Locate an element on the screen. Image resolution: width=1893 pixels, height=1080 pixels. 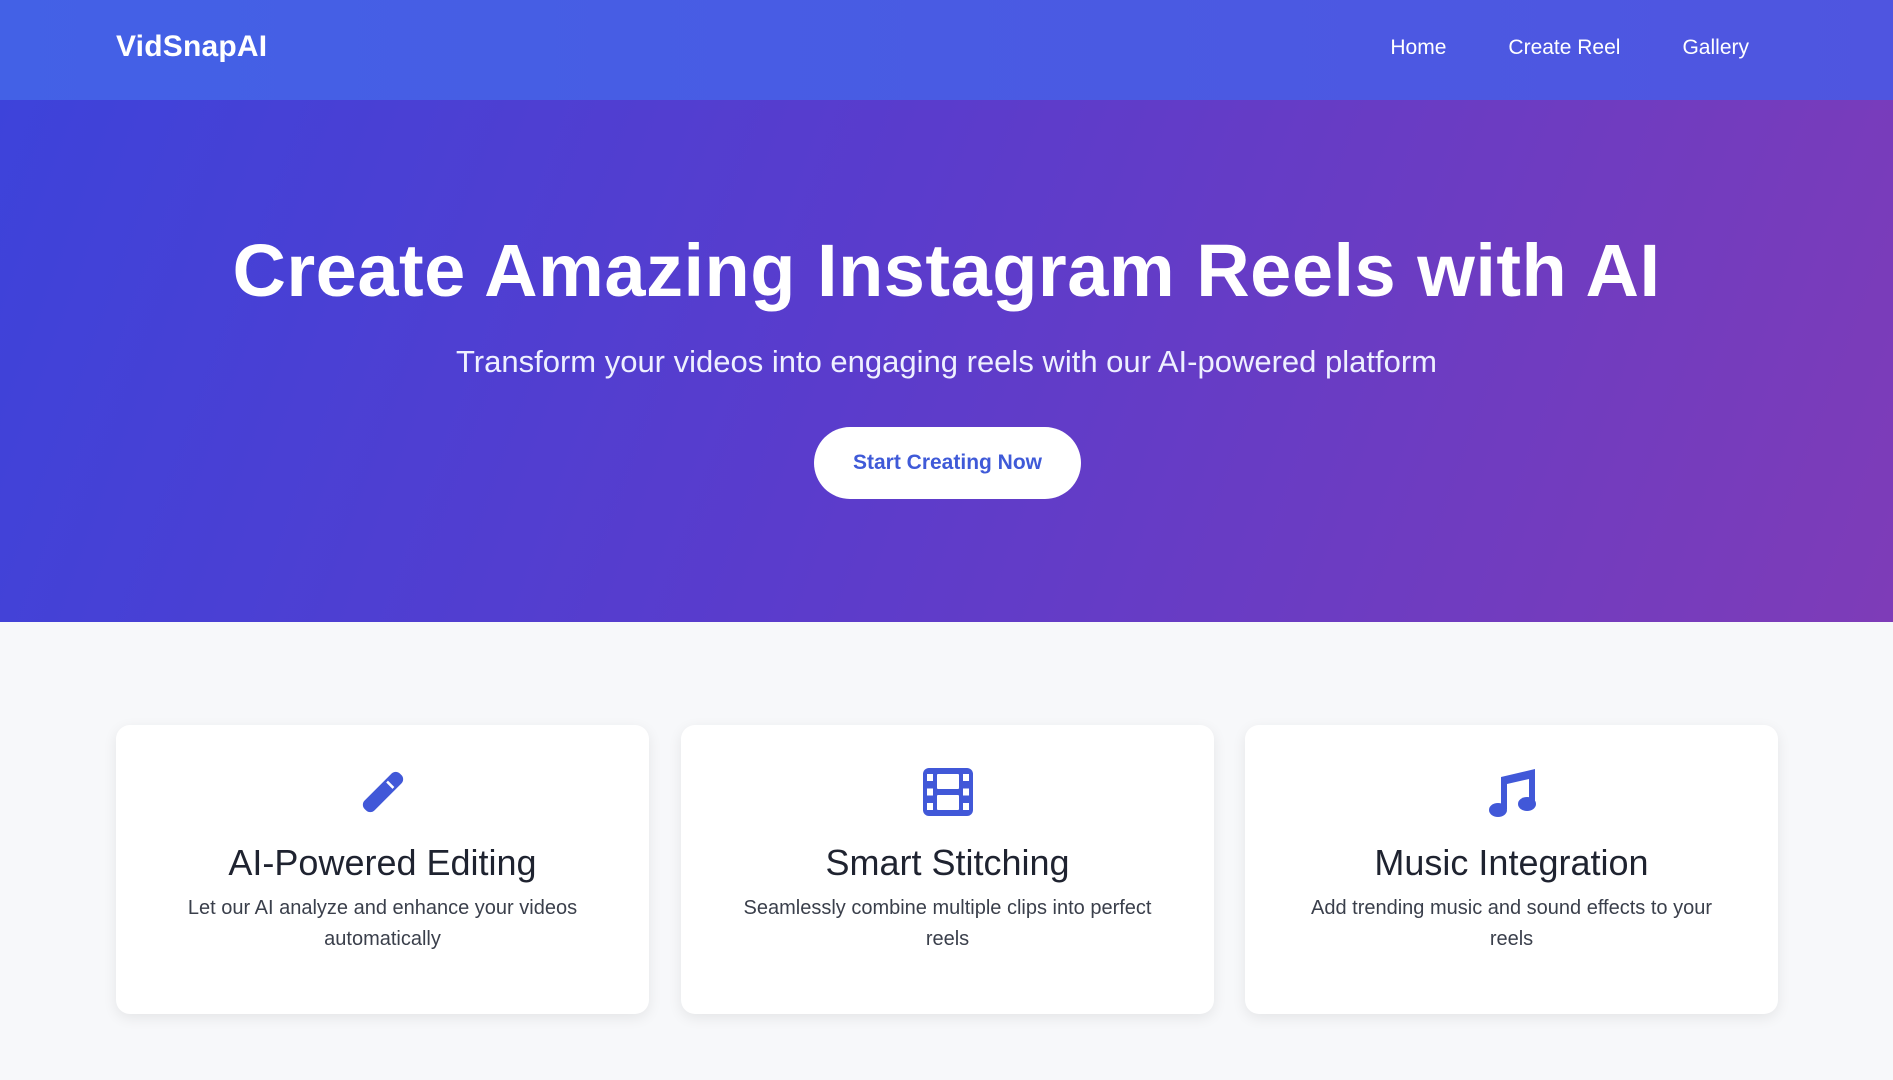
nav-links: Home Create Reel Gallery is located at coordinates (1569, 48).